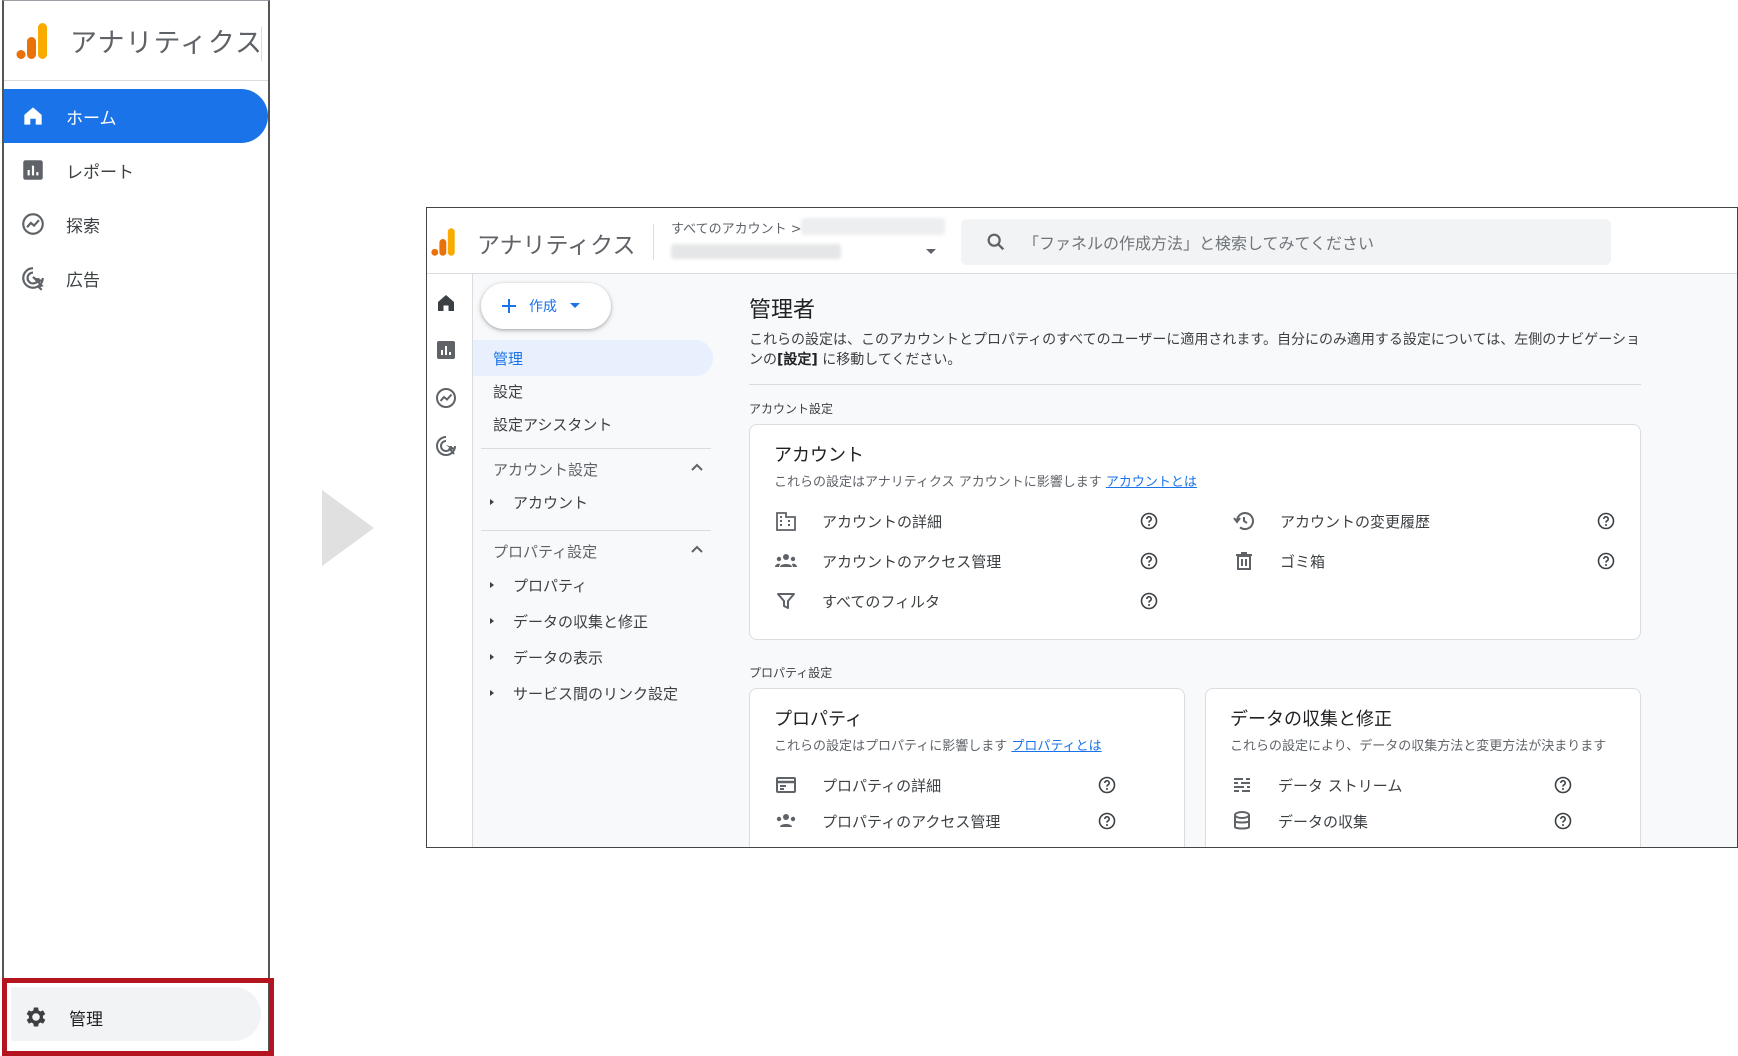 This screenshot has width=1738, height=1056. What do you see at coordinates (1151, 482) in the screenshot?
I see `account-help-link: アカウントとは` at bounding box center [1151, 482].